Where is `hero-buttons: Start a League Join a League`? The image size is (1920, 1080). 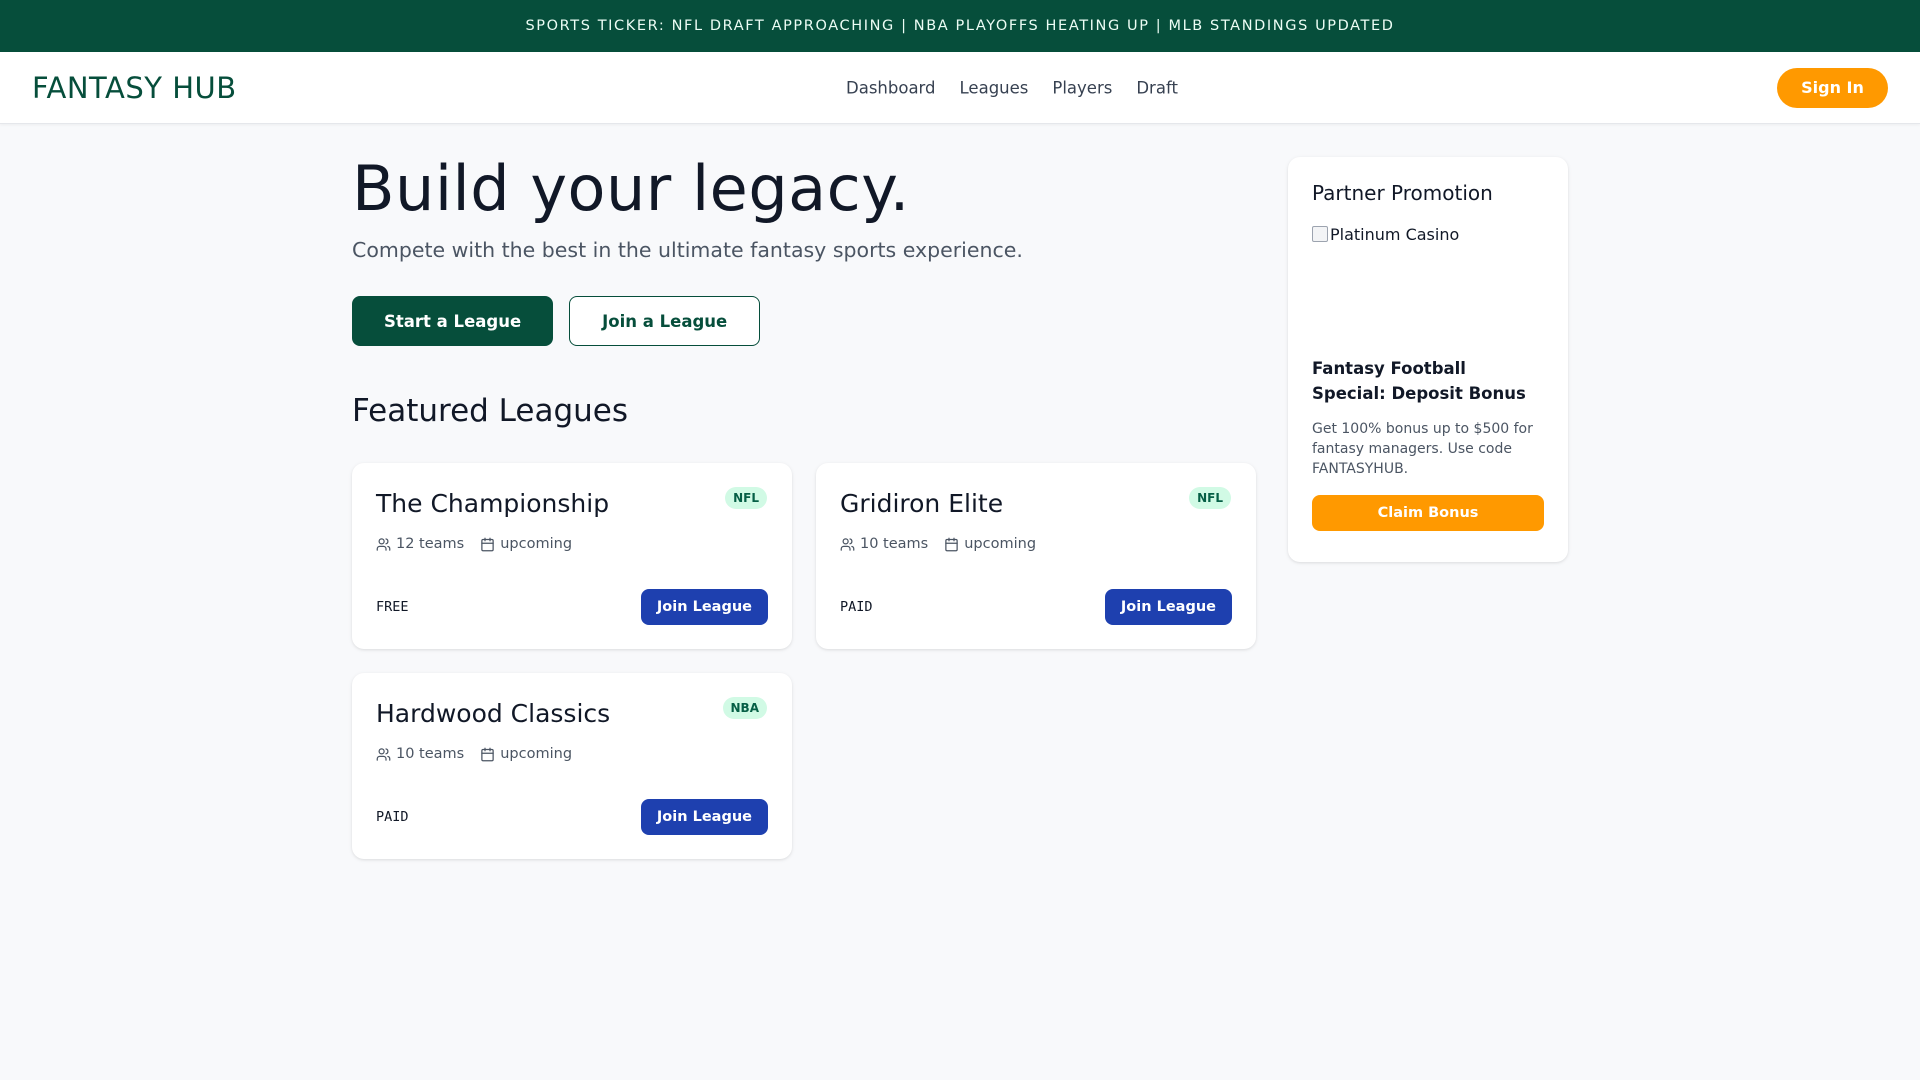
hero-buttons: Start a League Join a League is located at coordinates (804, 321).